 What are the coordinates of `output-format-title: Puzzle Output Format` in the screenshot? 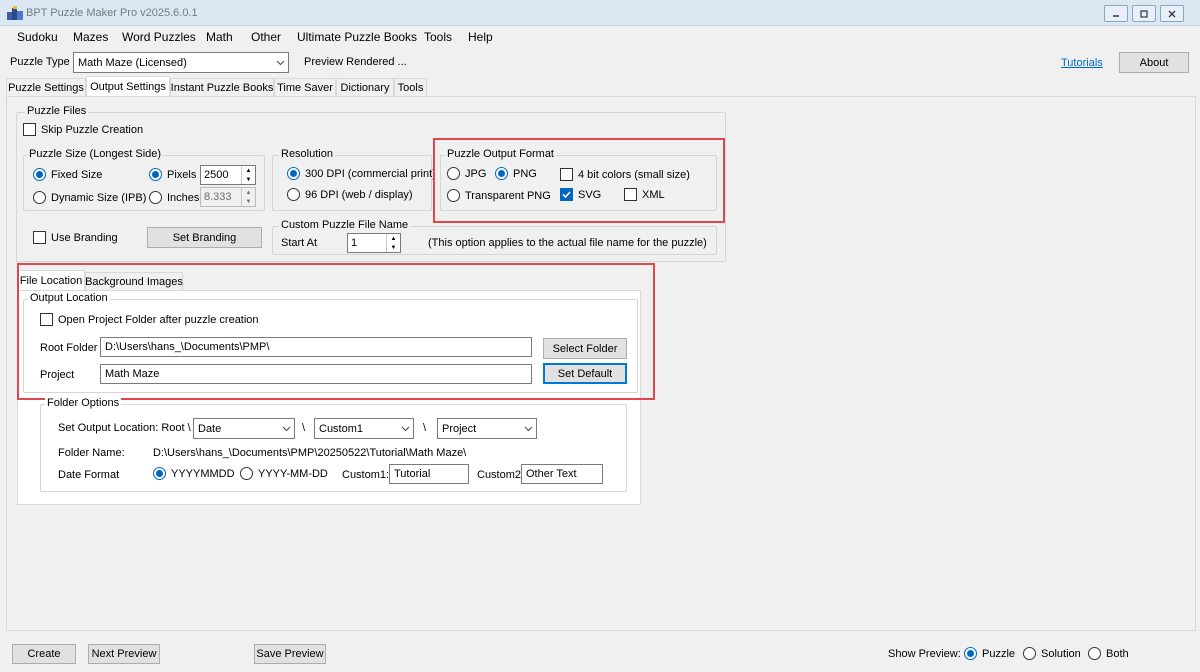 It's located at (500, 154).